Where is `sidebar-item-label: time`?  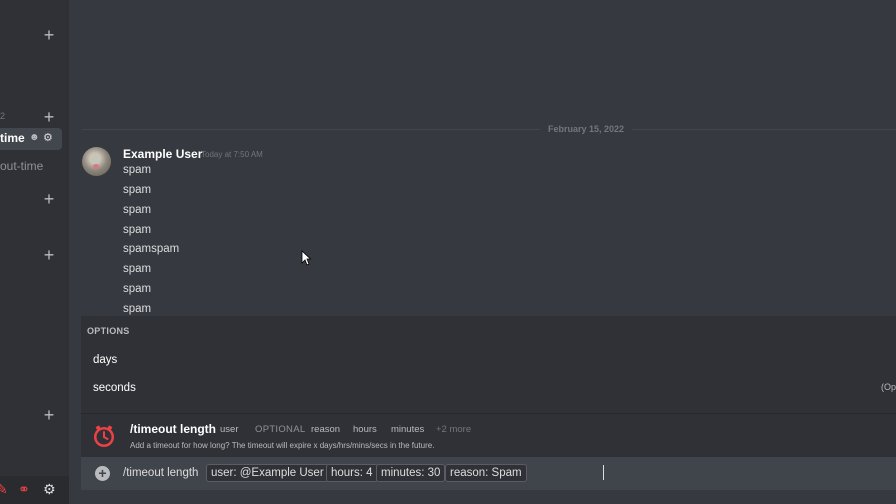
sidebar-item-label: time is located at coordinates (12, 138).